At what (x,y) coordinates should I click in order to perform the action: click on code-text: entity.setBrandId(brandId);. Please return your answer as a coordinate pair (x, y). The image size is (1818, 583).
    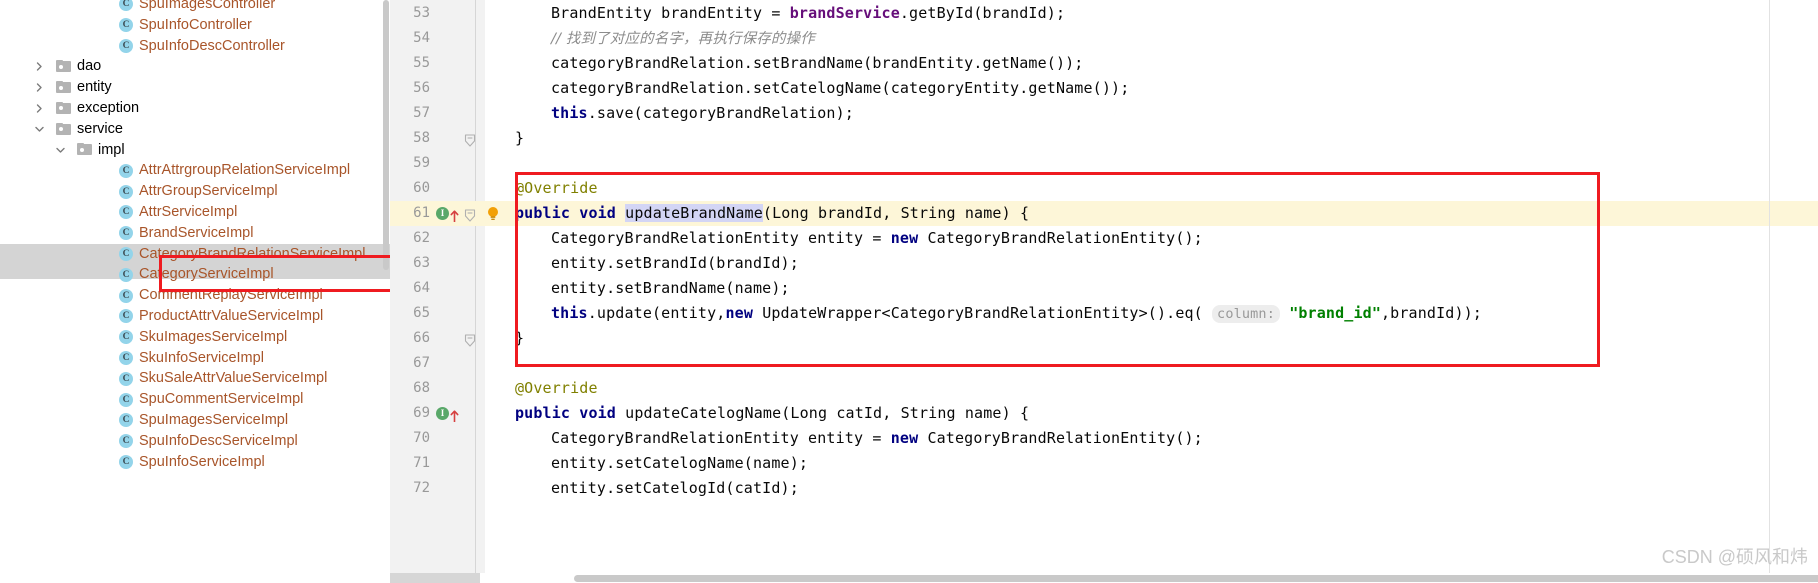
    Looking at the image, I should click on (675, 263).